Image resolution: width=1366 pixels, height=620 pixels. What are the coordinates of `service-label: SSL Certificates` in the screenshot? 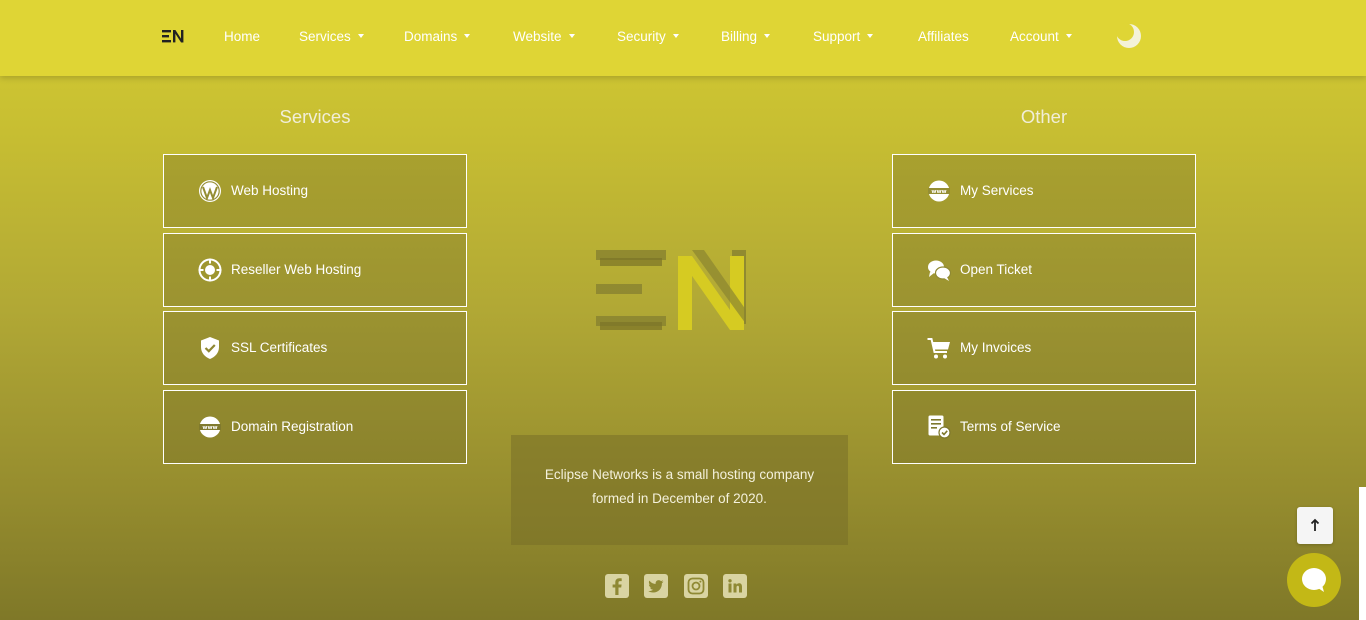 It's located at (279, 347).